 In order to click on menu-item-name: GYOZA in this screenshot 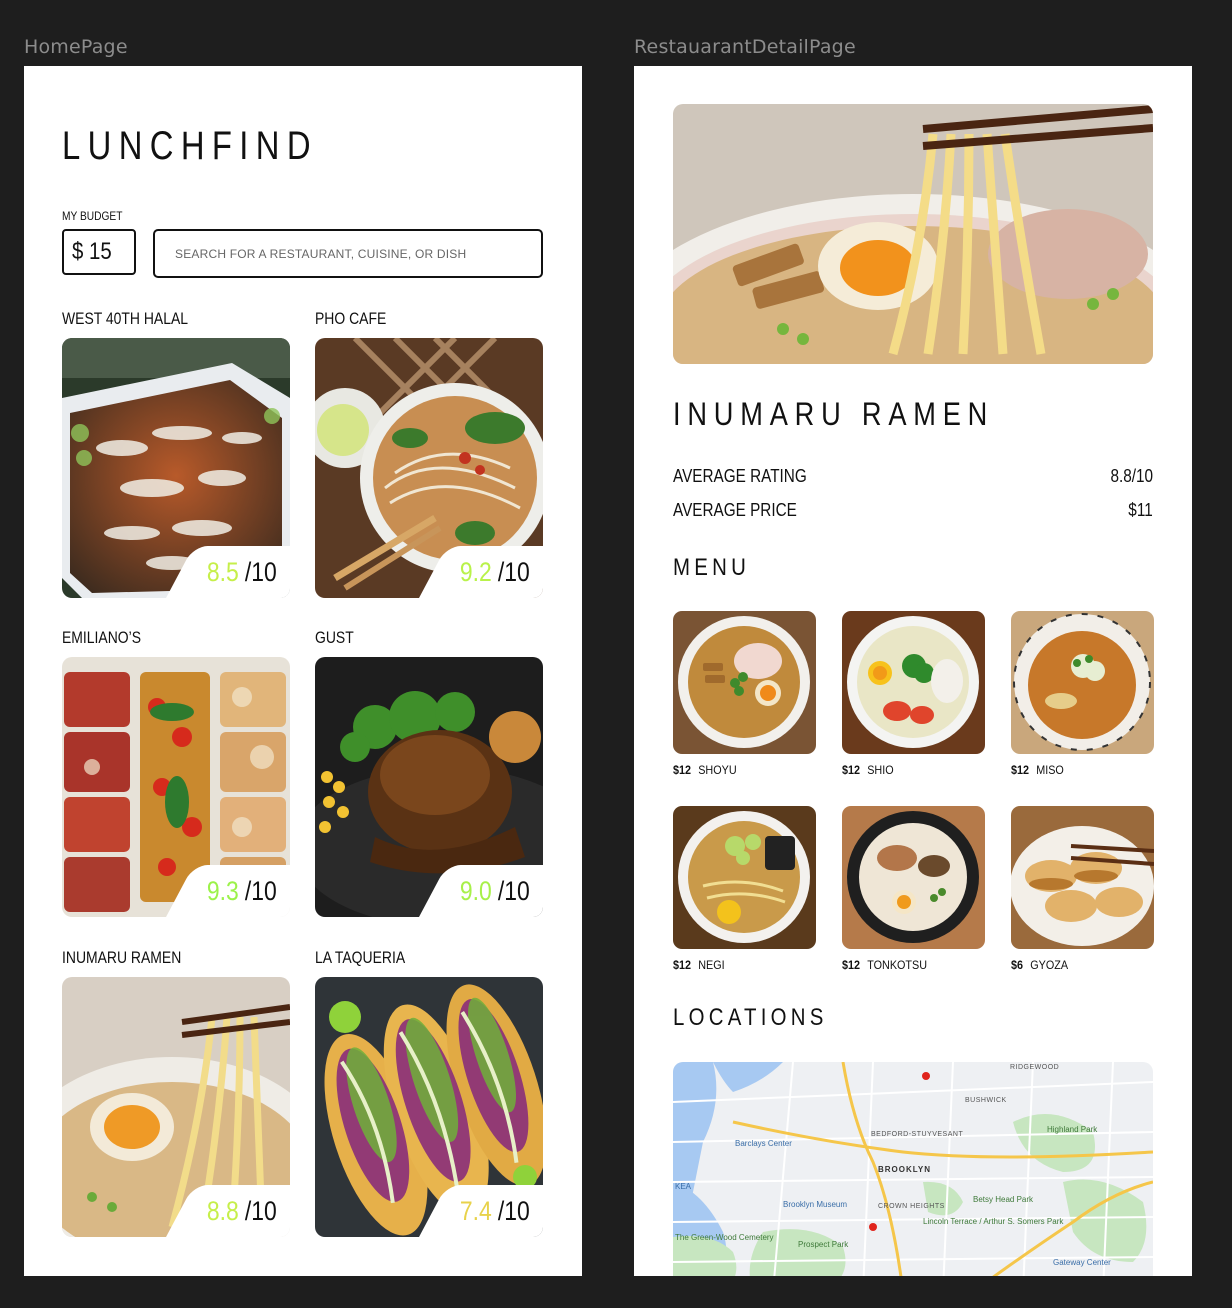, I will do `click(1049, 965)`.